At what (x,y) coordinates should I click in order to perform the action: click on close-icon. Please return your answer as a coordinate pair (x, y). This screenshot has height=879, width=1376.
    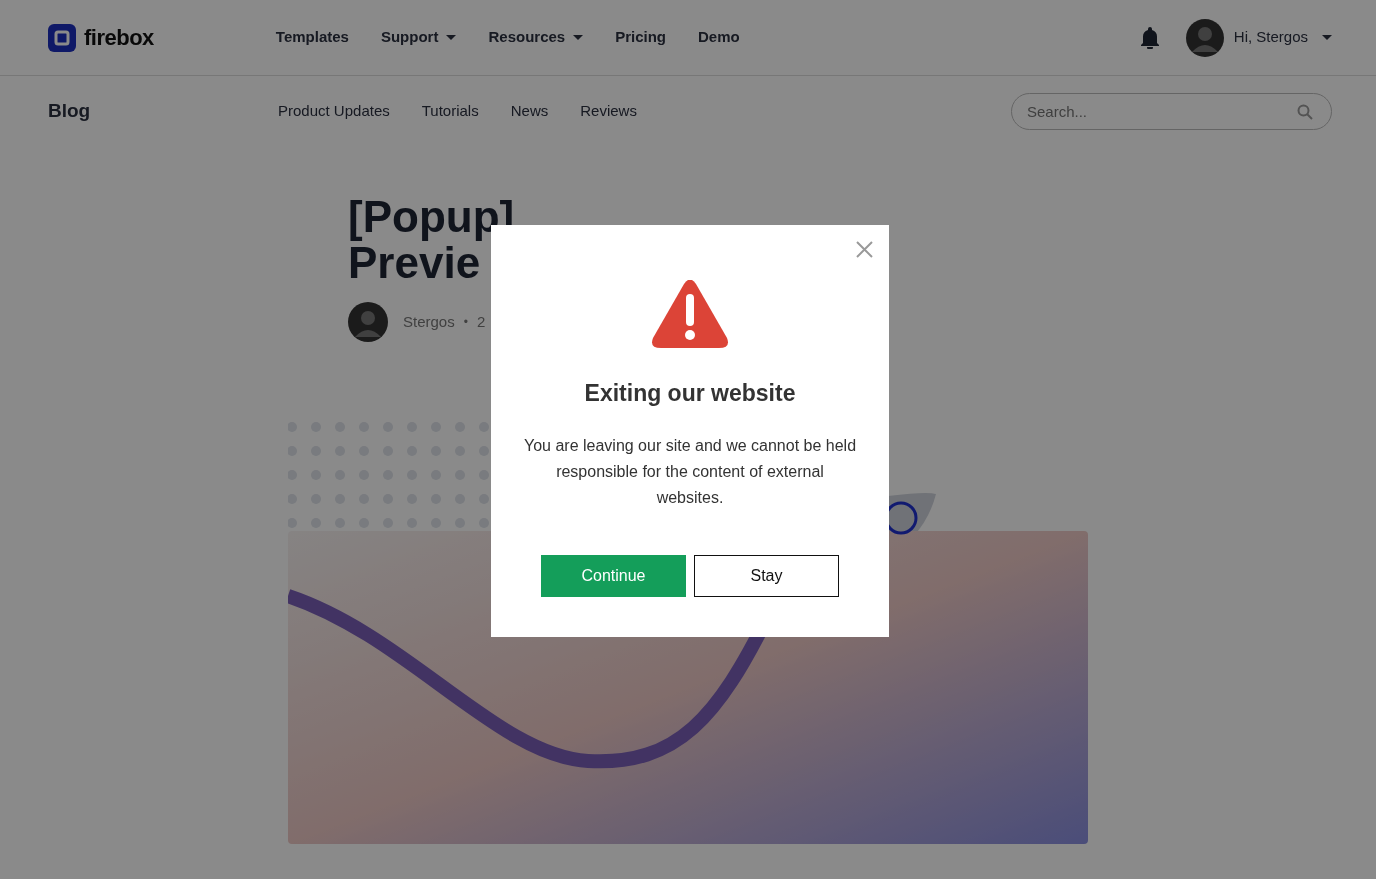
    Looking at the image, I should click on (864, 249).